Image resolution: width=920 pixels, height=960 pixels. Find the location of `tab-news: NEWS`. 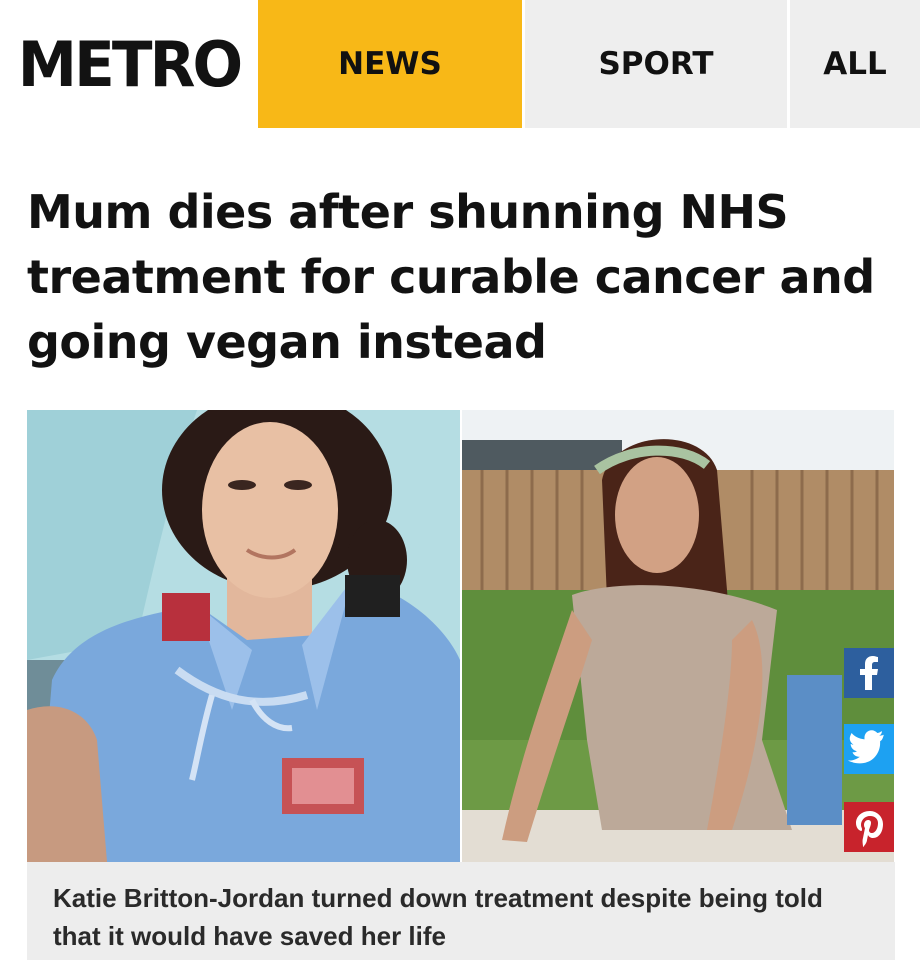

tab-news: NEWS is located at coordinates (390, 64).